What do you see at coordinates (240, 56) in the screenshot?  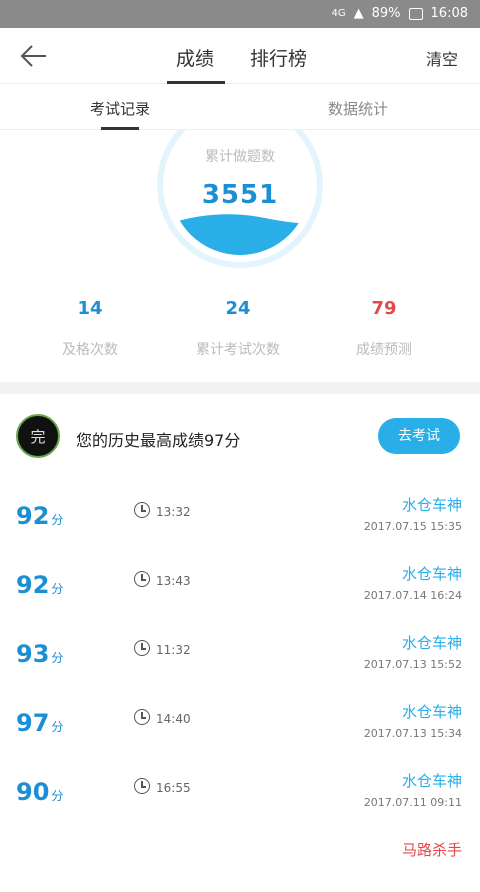 I see `top-bar: 成绩 排行榜 清空` at bounding box center [240, 56].